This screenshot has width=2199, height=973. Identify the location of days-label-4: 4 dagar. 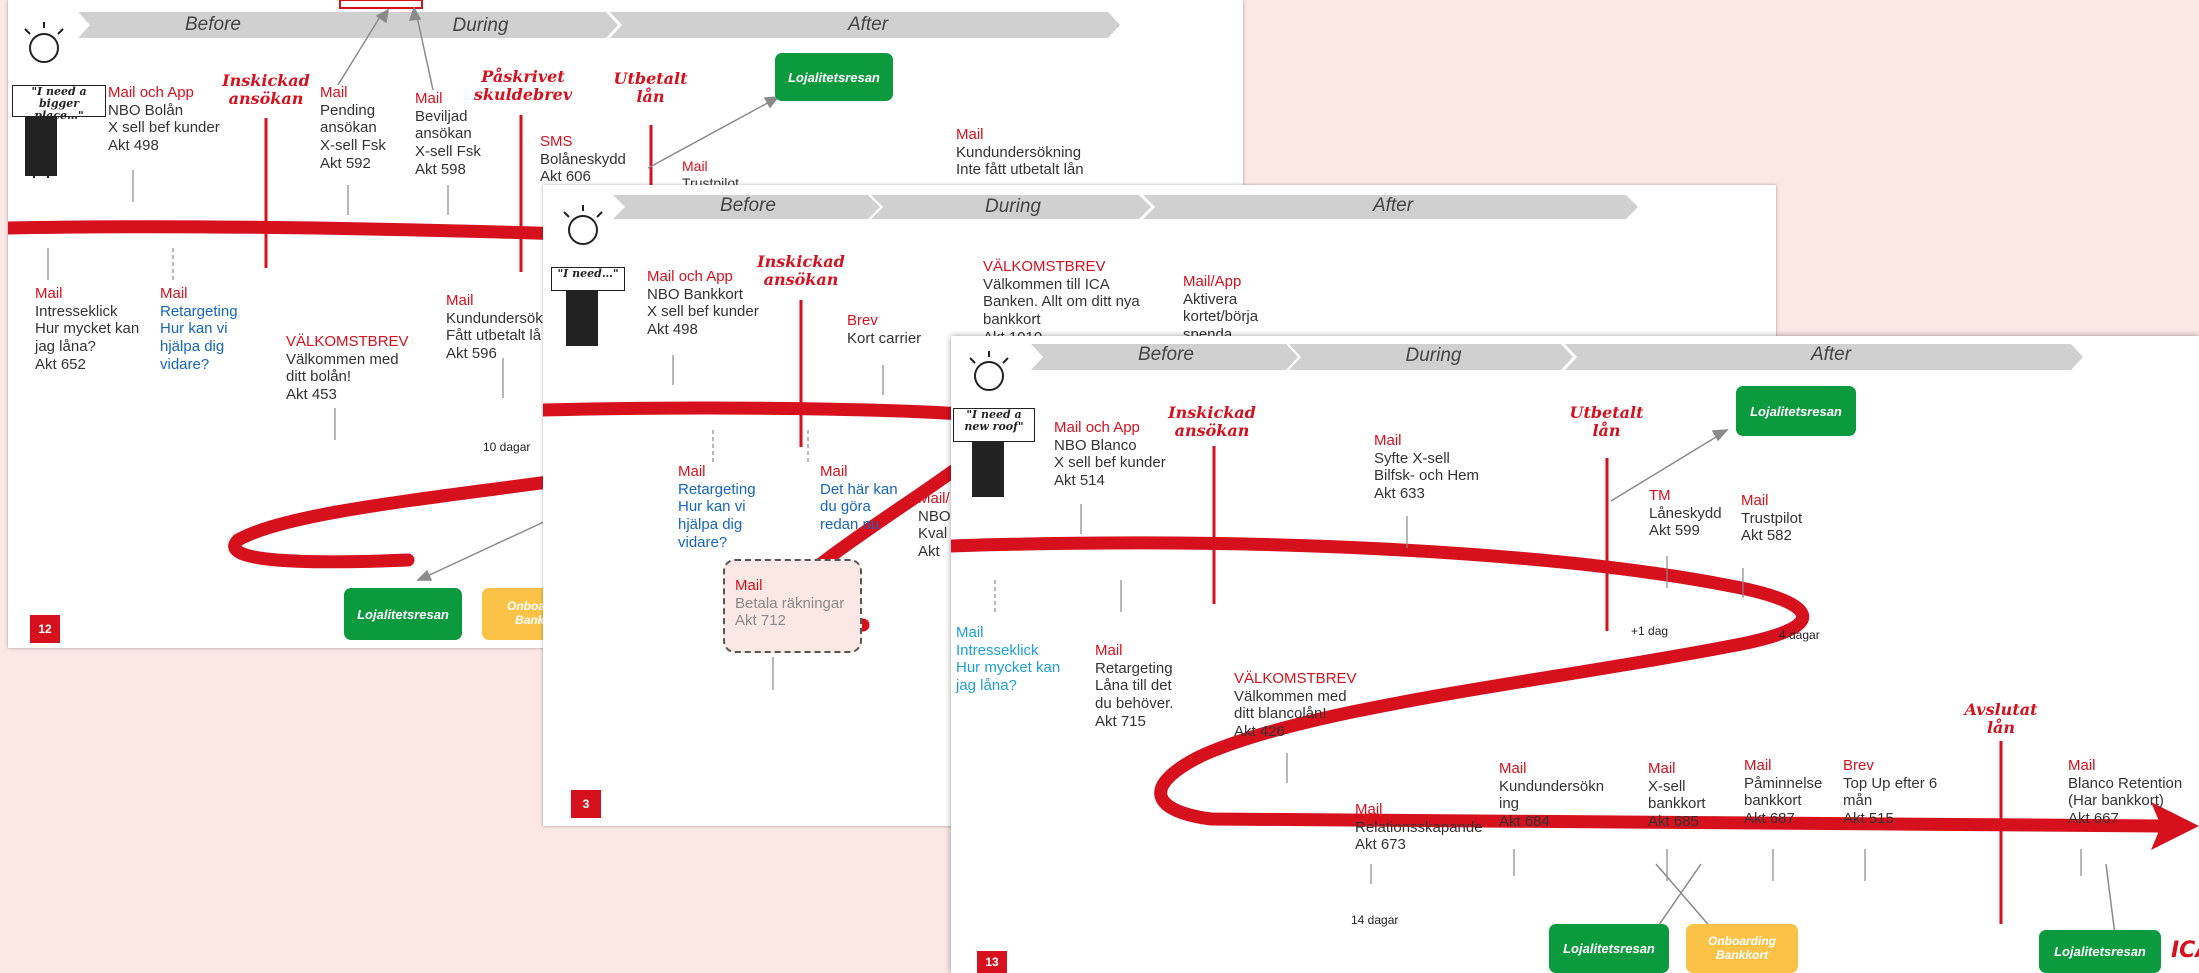
(1799, 635).